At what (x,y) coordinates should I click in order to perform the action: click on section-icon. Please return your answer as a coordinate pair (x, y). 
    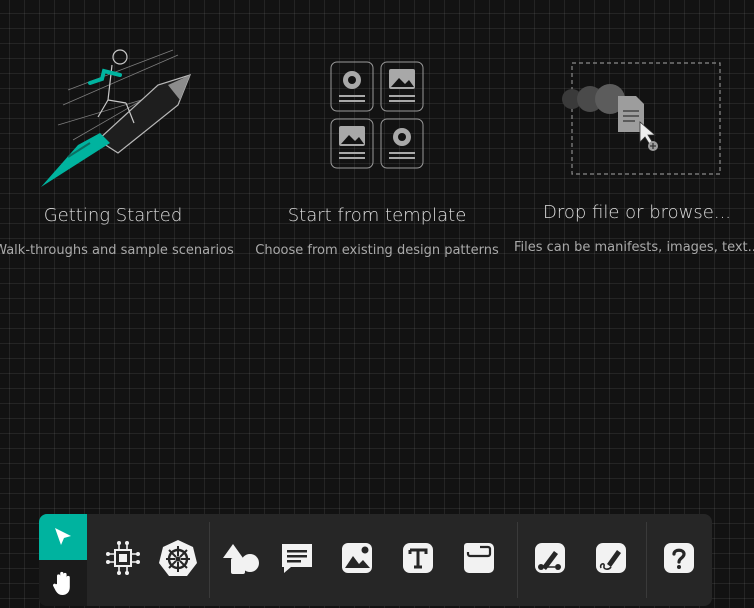
    Looking at the image, I should click on (479, 558).